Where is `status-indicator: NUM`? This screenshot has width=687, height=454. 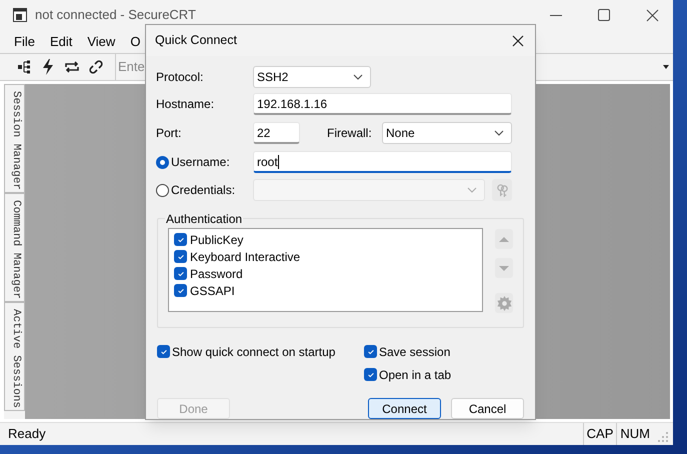
status-indicator: NUM is located at coordinates (634, 434).